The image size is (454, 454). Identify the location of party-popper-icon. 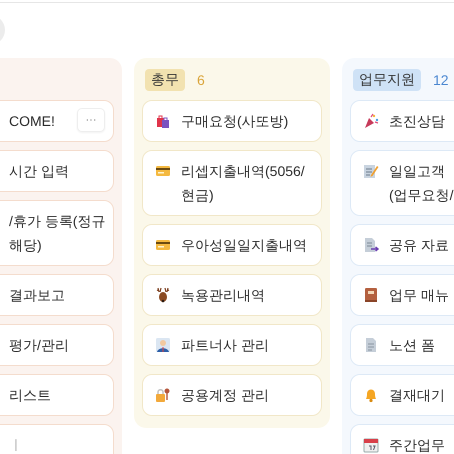
(371, 121).